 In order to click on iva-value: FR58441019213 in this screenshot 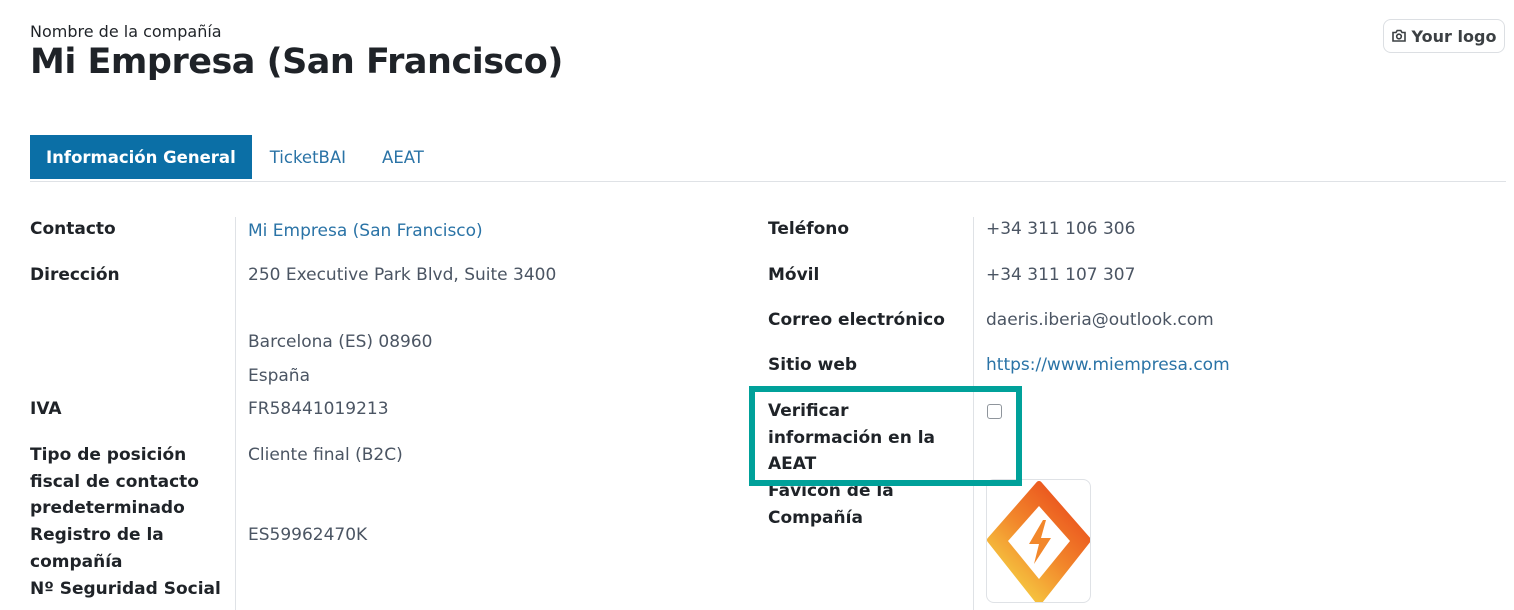, I will do `click(318, 409)`.